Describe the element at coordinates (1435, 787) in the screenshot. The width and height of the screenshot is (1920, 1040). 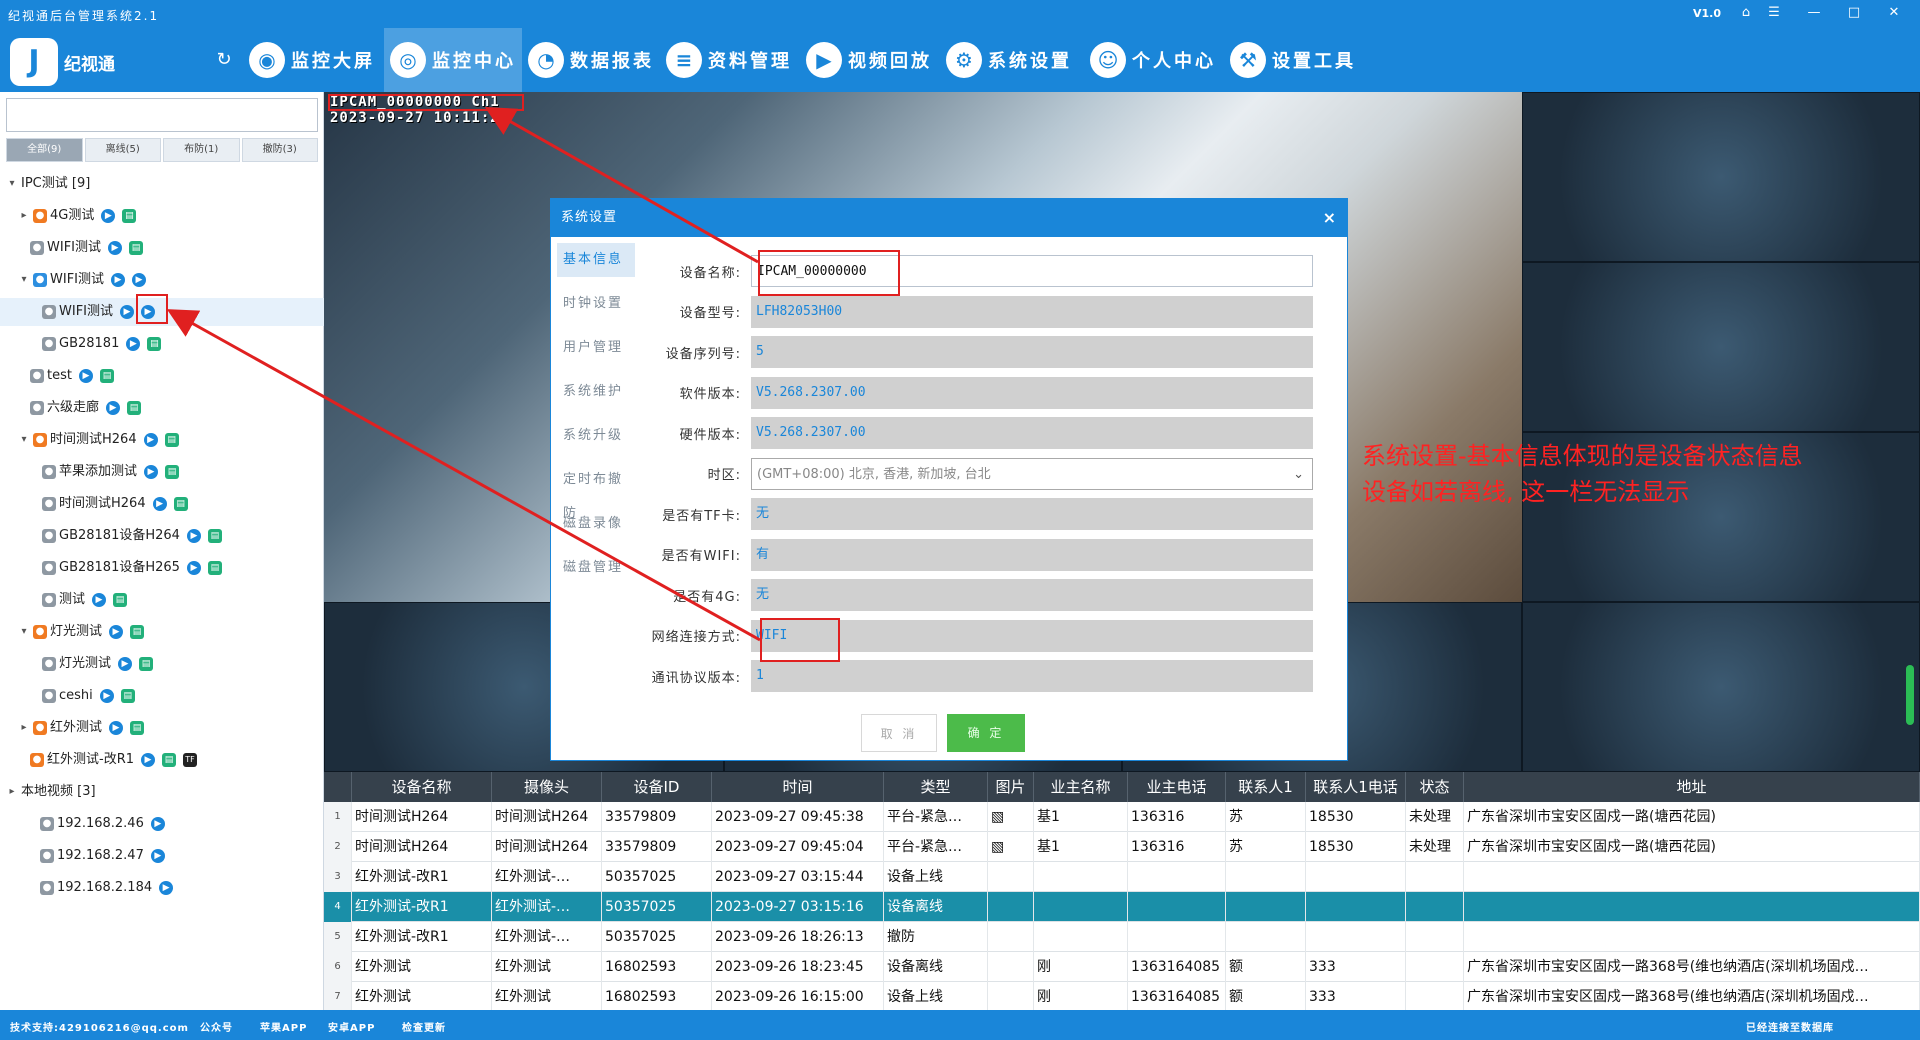
I see `header-cell: 状态` at that location.